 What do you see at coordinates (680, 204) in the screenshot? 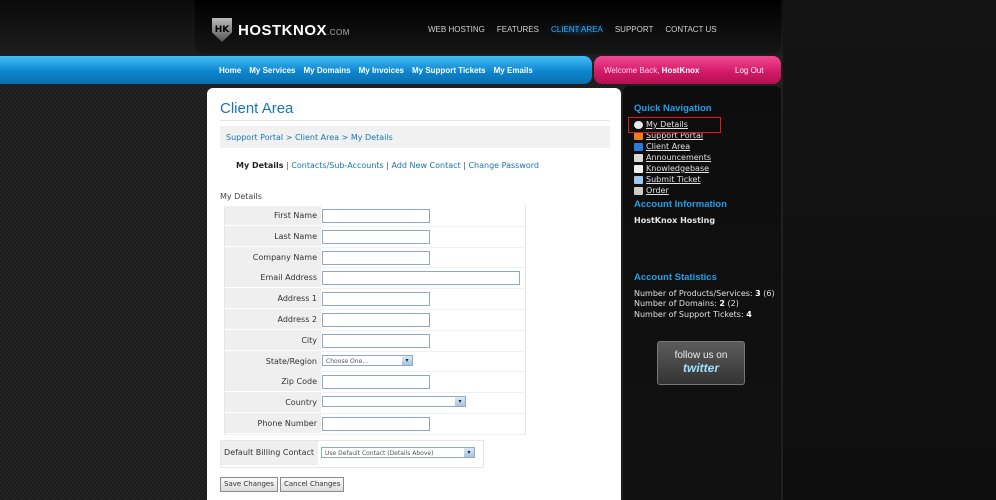
I see `account-information-title: Account Information` at bounding box center [680, 204].